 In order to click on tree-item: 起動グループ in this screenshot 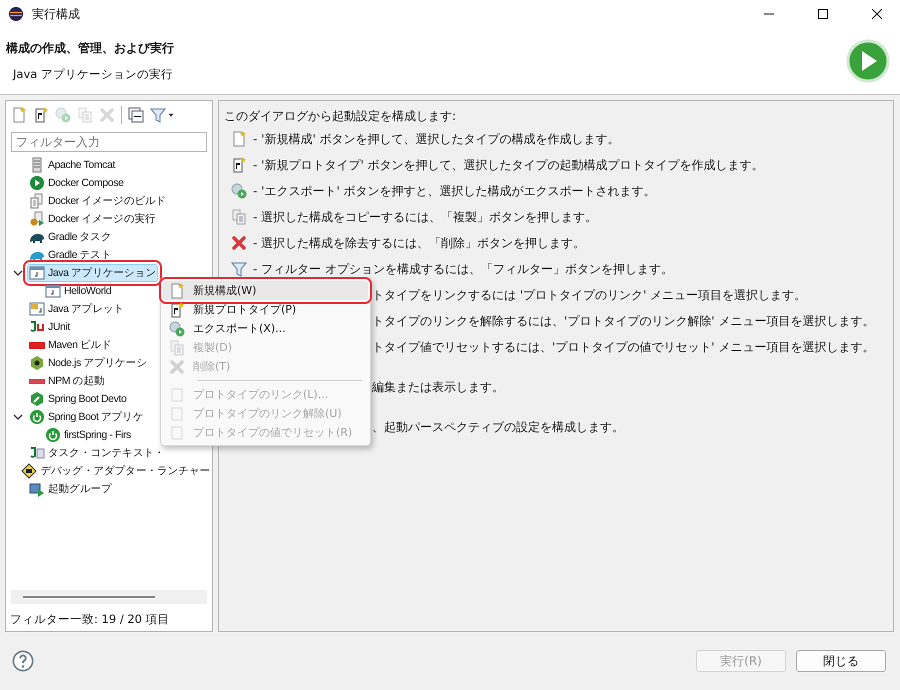, I will do `click(70, 489)`.